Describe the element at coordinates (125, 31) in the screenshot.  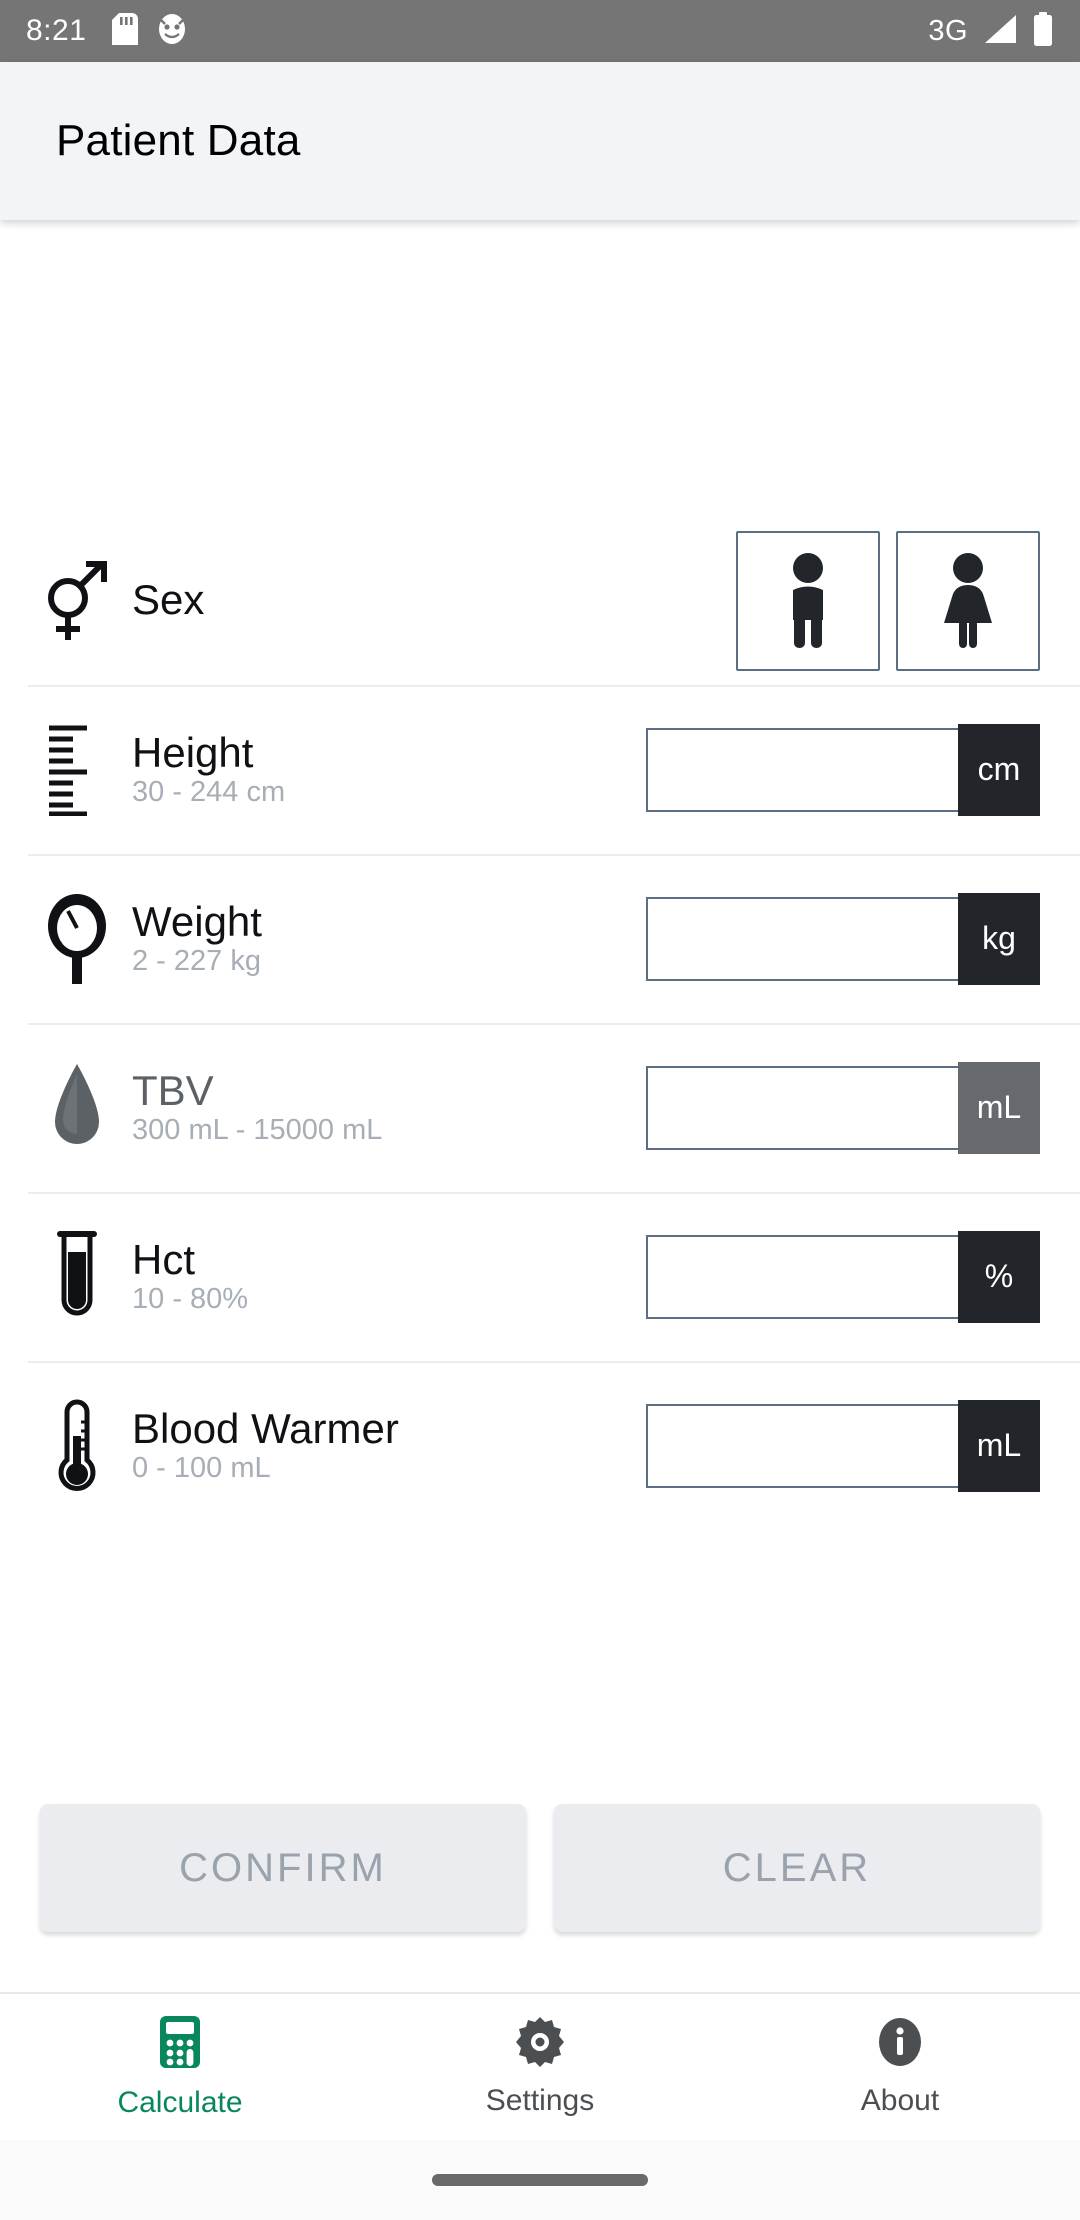
I see `sd-card-icon` at that location.